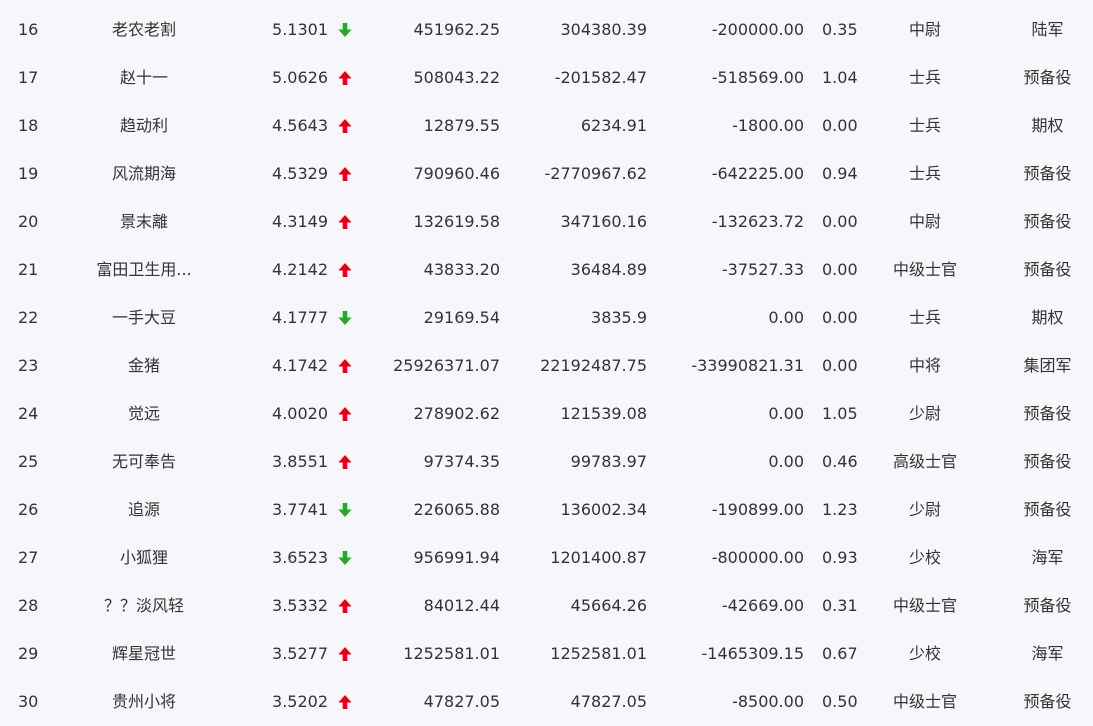  What do you see at coordinates (600, 77) in the screenshot?
I see `value-column-2: -201582.47` at bounding box center [600, 77].